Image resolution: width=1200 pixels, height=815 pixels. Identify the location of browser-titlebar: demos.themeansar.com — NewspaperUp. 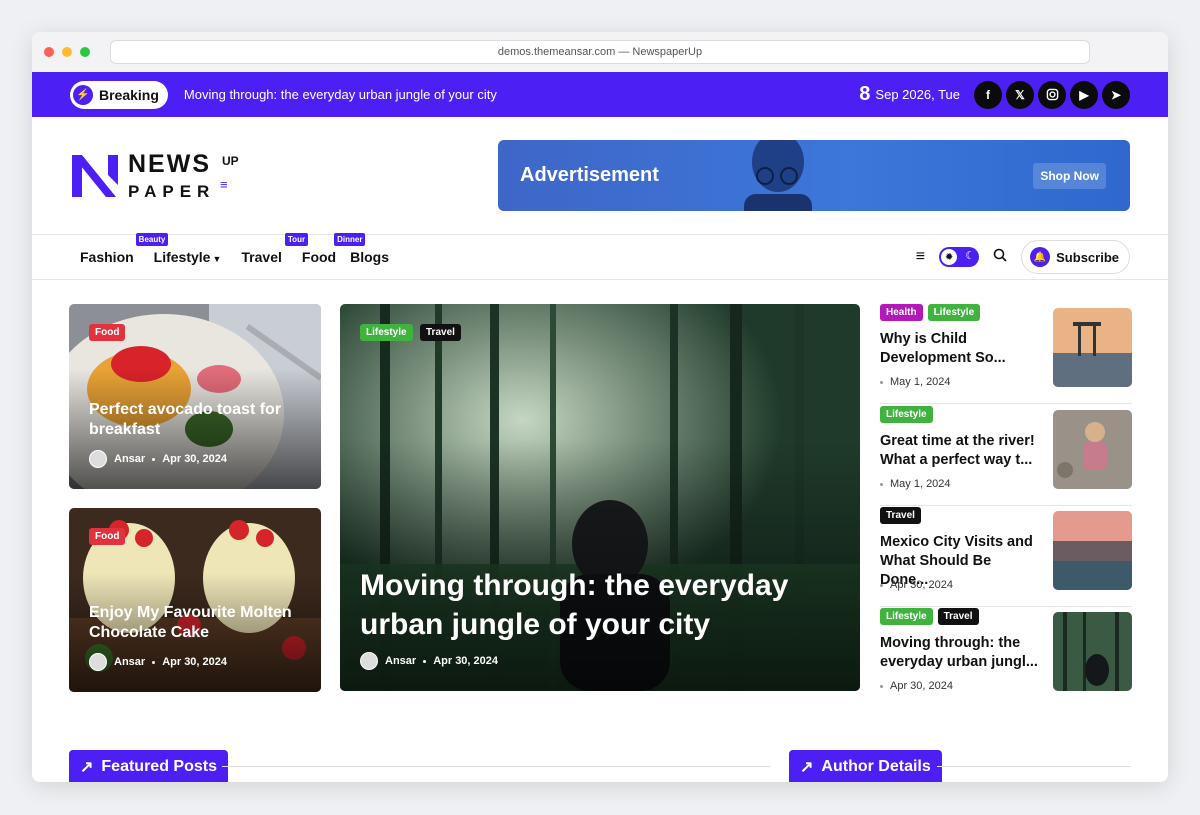
(600, 52).